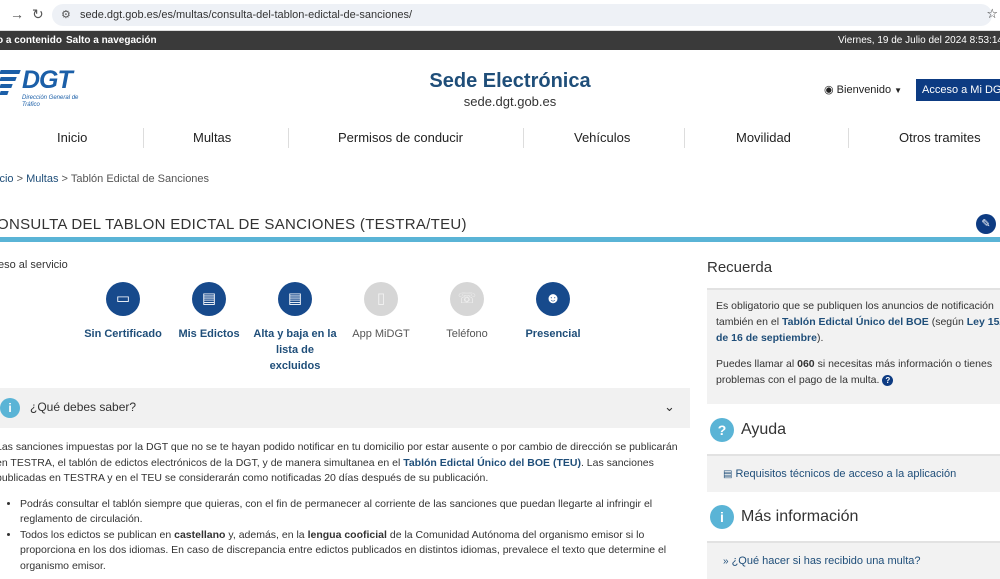  Describe the element at coordinates (72, 137) in the screenshot. I see `nav-item-inicio: Inicio` at that location.